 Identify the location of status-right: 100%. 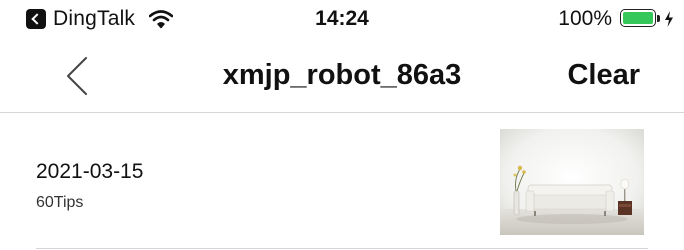
(616, 19).